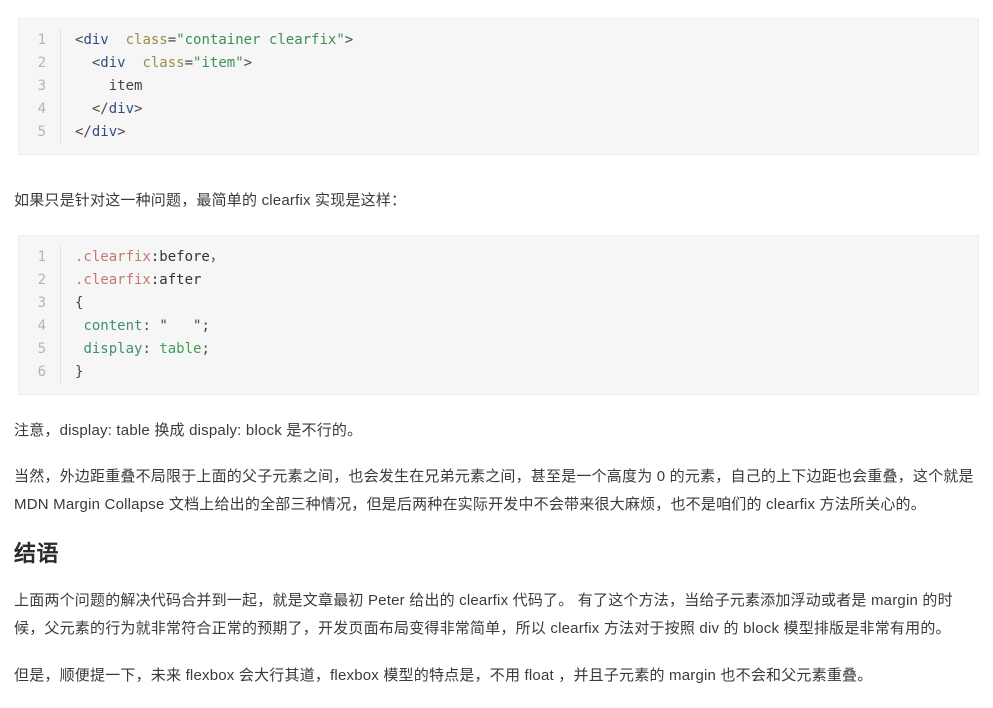  Describe the element at coordinates (149, 257) in the screenshot. I see `code-content: .clearfix:before，` at that location.